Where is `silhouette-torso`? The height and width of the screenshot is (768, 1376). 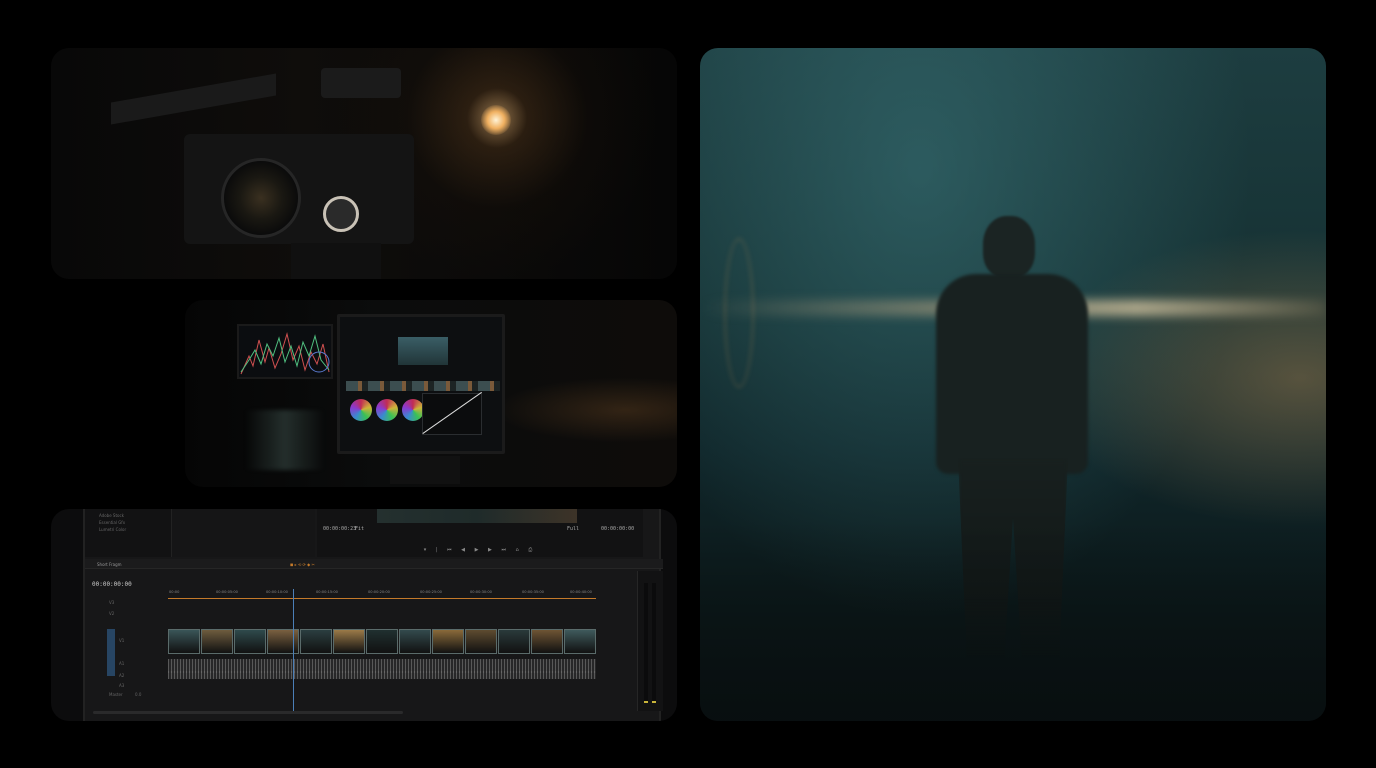 silhouette-torso is located at coordinates (1012, 374).